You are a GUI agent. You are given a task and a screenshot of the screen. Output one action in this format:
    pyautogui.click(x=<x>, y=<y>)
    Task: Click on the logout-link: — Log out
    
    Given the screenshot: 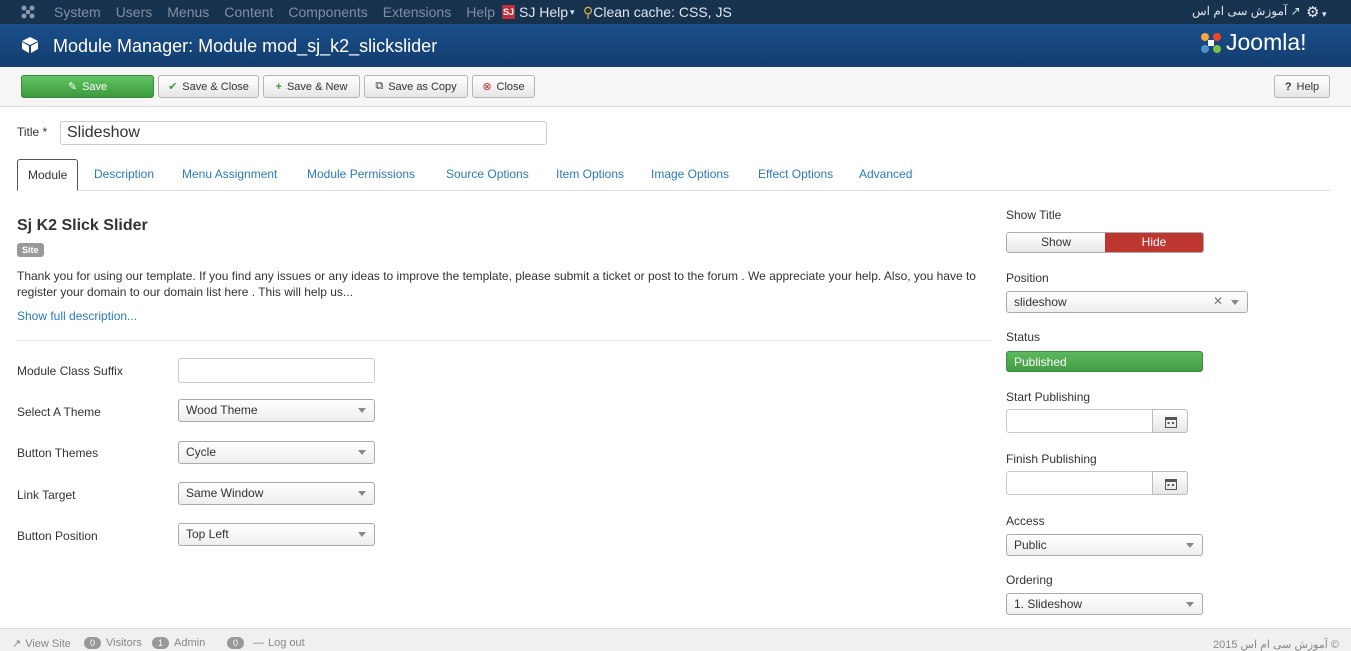 What is the action you would take?
    pyautogui.click(x=279, y=643)
    